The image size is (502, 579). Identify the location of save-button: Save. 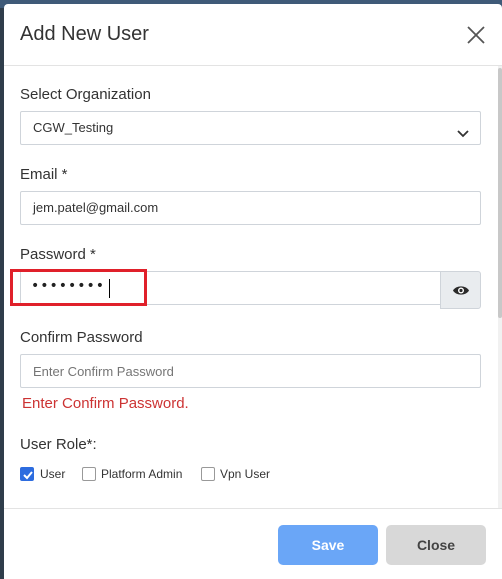
(328, 545).